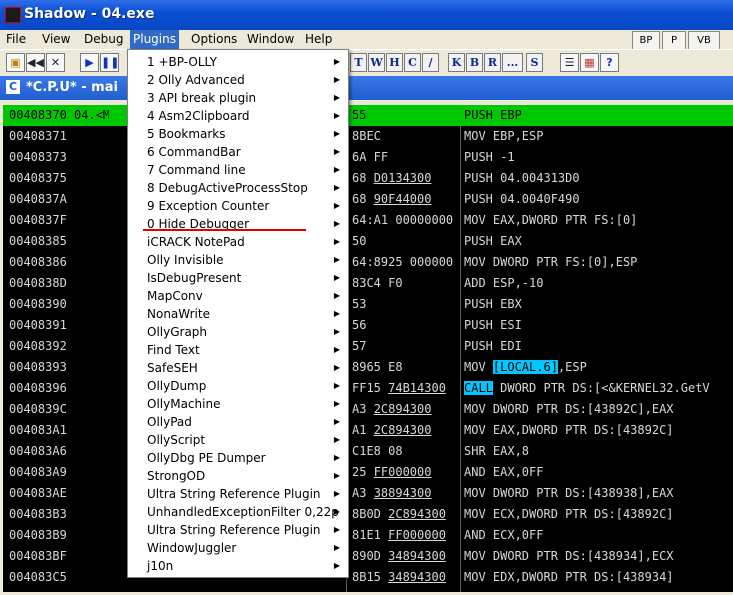 The image size is (733, 595). What do you see at coordinates (237, 548) in the screenshot?
I see `plugins-menu-item: WindowJuggler ▶` at bounding box center [237, 548].